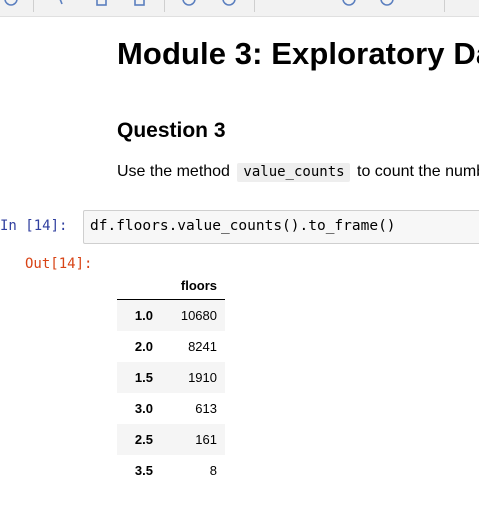 This screenshot has height=529, width=479. What do you see at coordinates (139, 315) in the screenshot?
I see `row-index: 1.0` at bounding box center [139, 315].